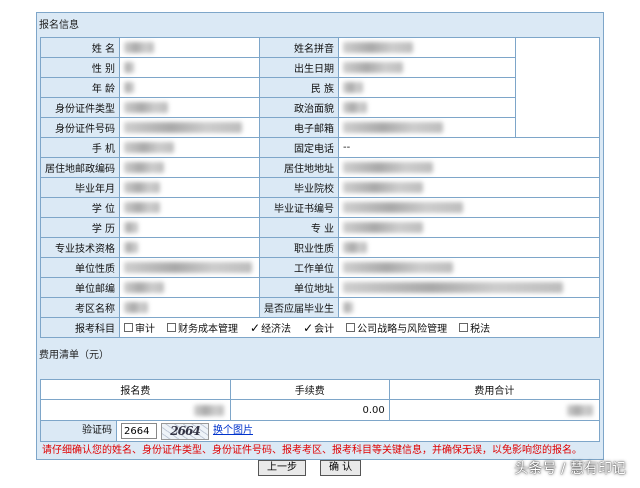 The width and height of the screenshot is (640, 488). What do you see at coordinates (427, 87) in the screenshot?
I see `ethnicity-value` at bounding box center [427, 87].